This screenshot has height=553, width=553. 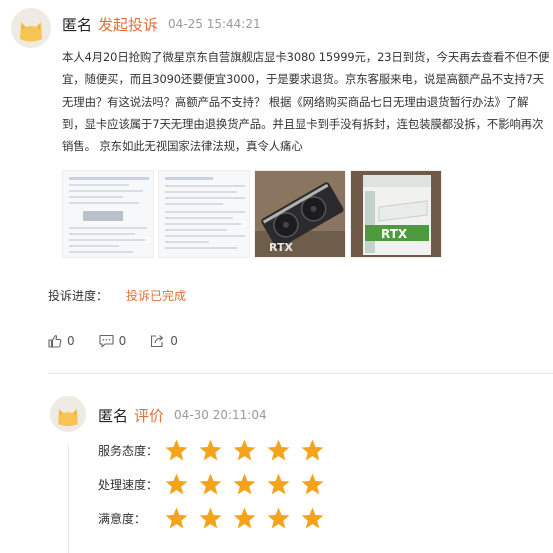 What do you see at coordinates (252, 214) in the screenshot?
I see `image-gallery: RTX RTX` at bounding box center [252, 214].